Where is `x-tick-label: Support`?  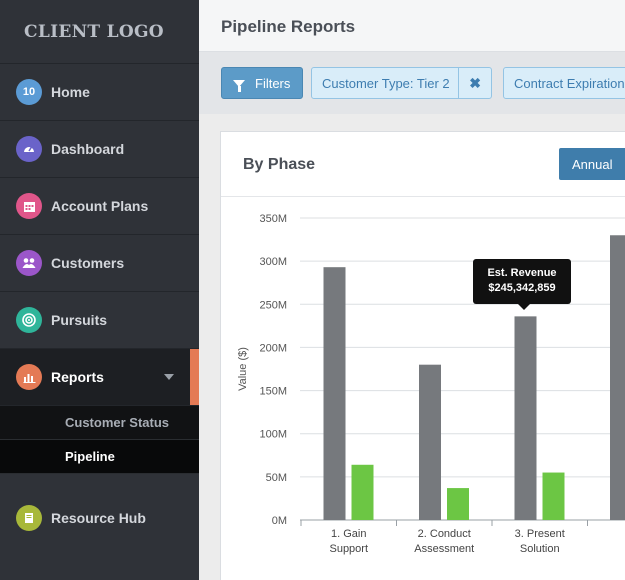
x-tick-label: Support is located at coordinates (348, 549).